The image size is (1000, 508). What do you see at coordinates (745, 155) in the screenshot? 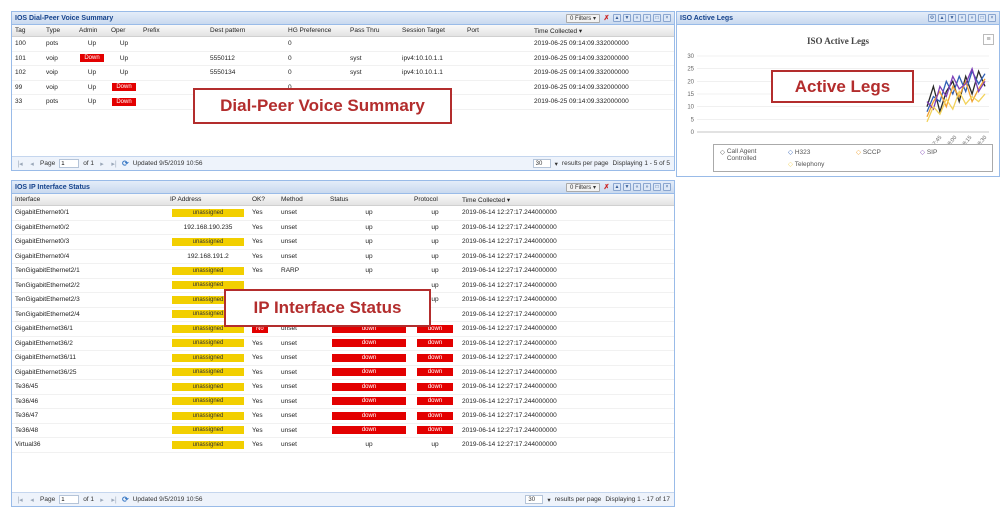
I see `legend-call-agent: ◇ Call Agent Controlled` at bounding box center [745, 155].